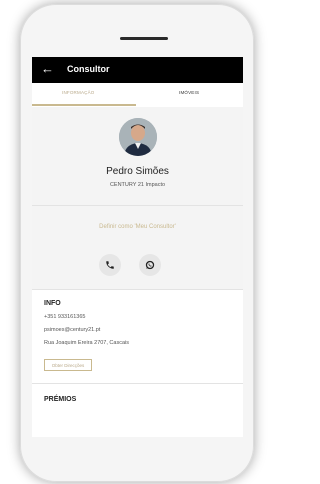 This screenshot has height=484, width=320. Describe the element at coordinates (47, 69) in the screenshot. I see `arrow-left-icon: ←` at that location.